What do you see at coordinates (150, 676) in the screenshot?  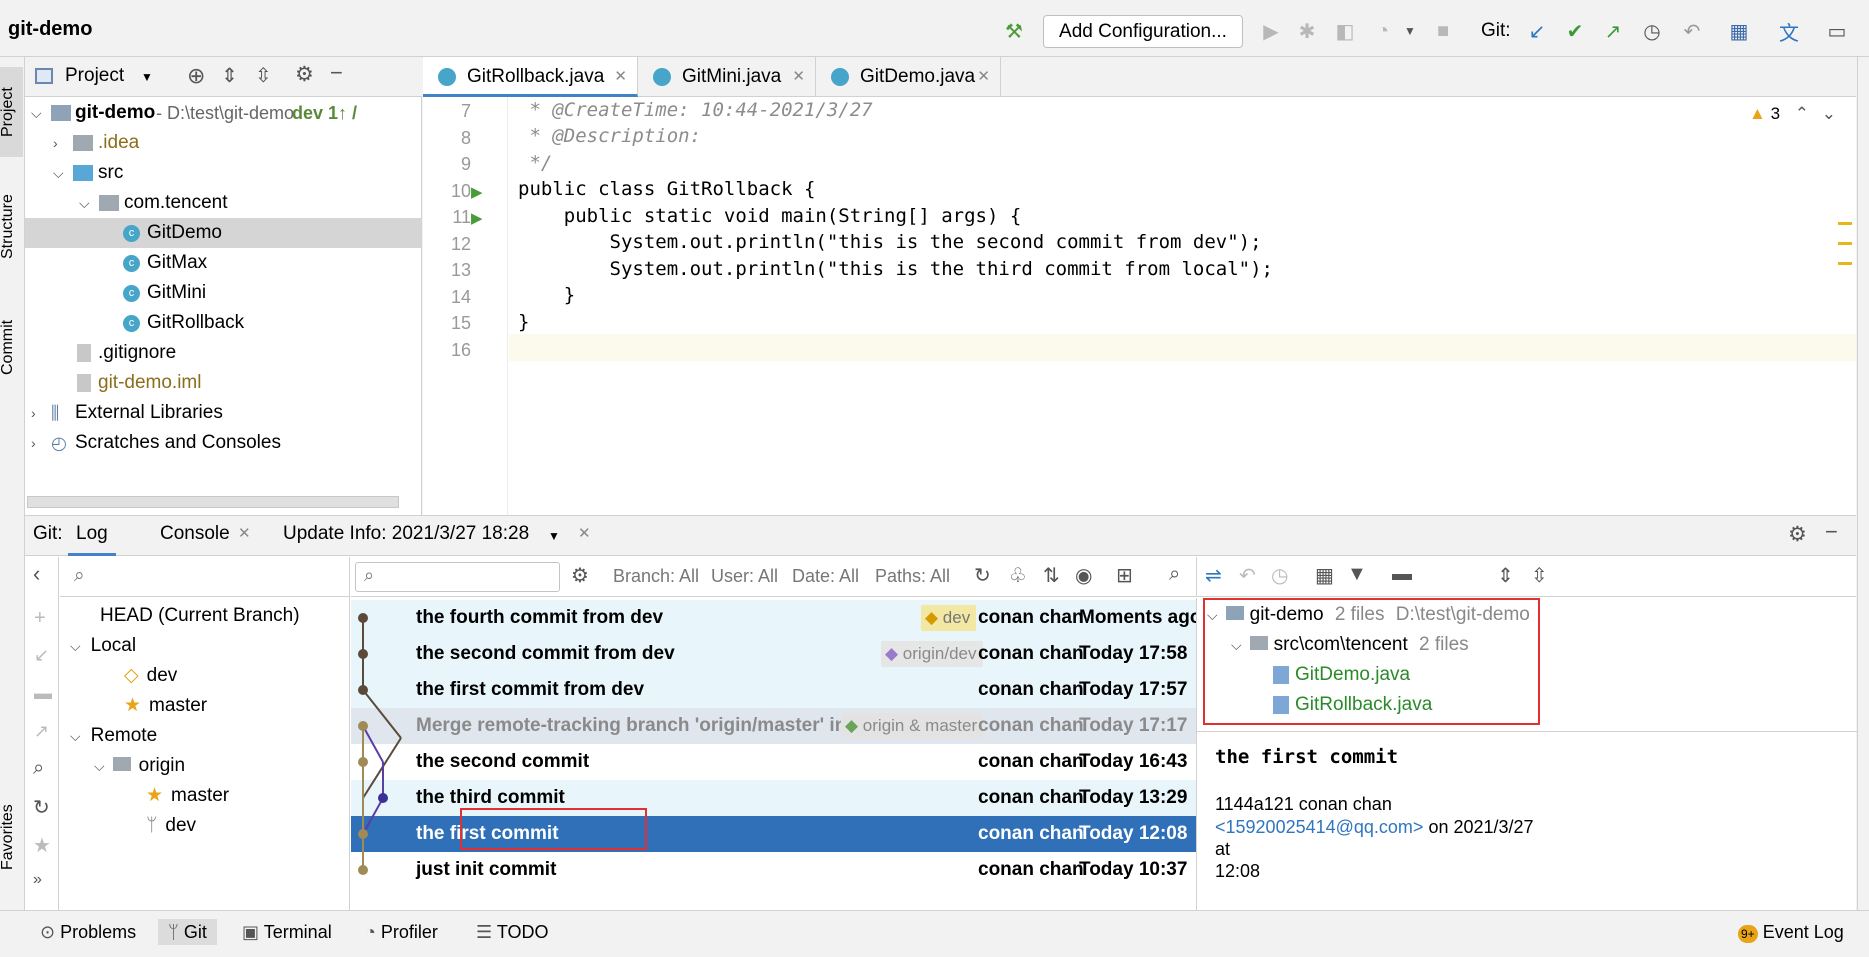 I see `branch-local-dev: ◇ dev` at bounding box center [150, 676].